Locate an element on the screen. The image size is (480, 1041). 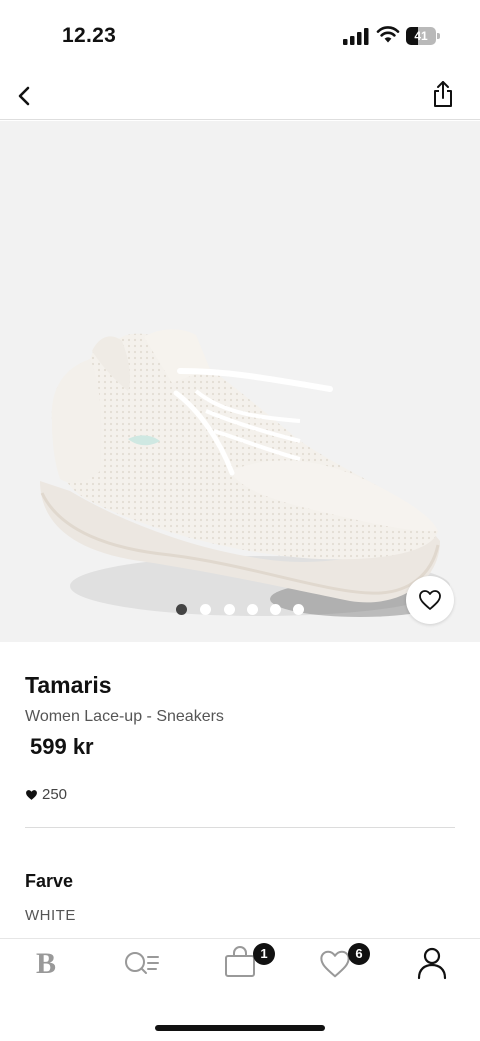
tab-profile is located at coordinates (432, 969).